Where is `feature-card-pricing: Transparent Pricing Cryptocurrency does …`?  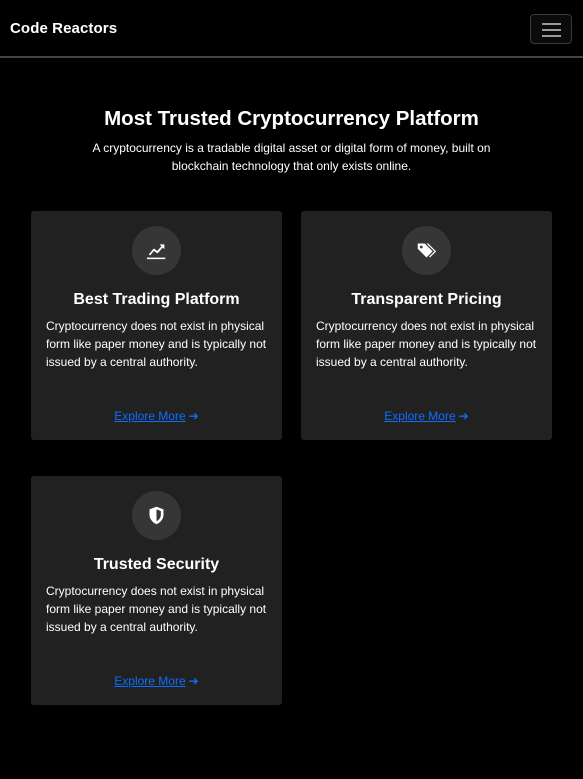 feature-card-pricing: Transparent Pricing Cryptocurrency does … is located at coordinates (426, 325).